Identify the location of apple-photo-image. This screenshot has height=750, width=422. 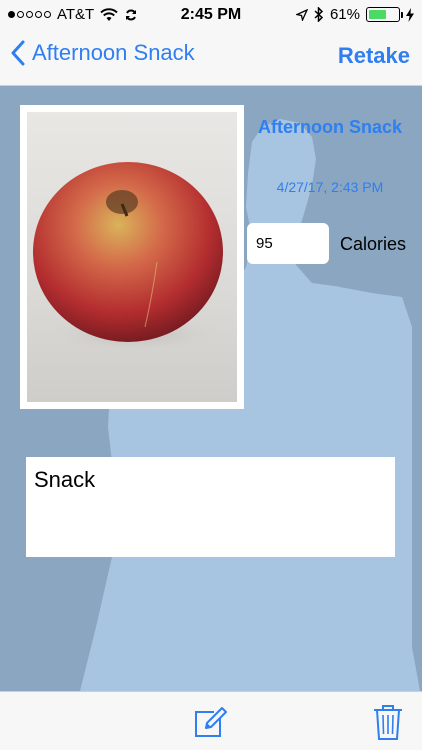
(131, 258).